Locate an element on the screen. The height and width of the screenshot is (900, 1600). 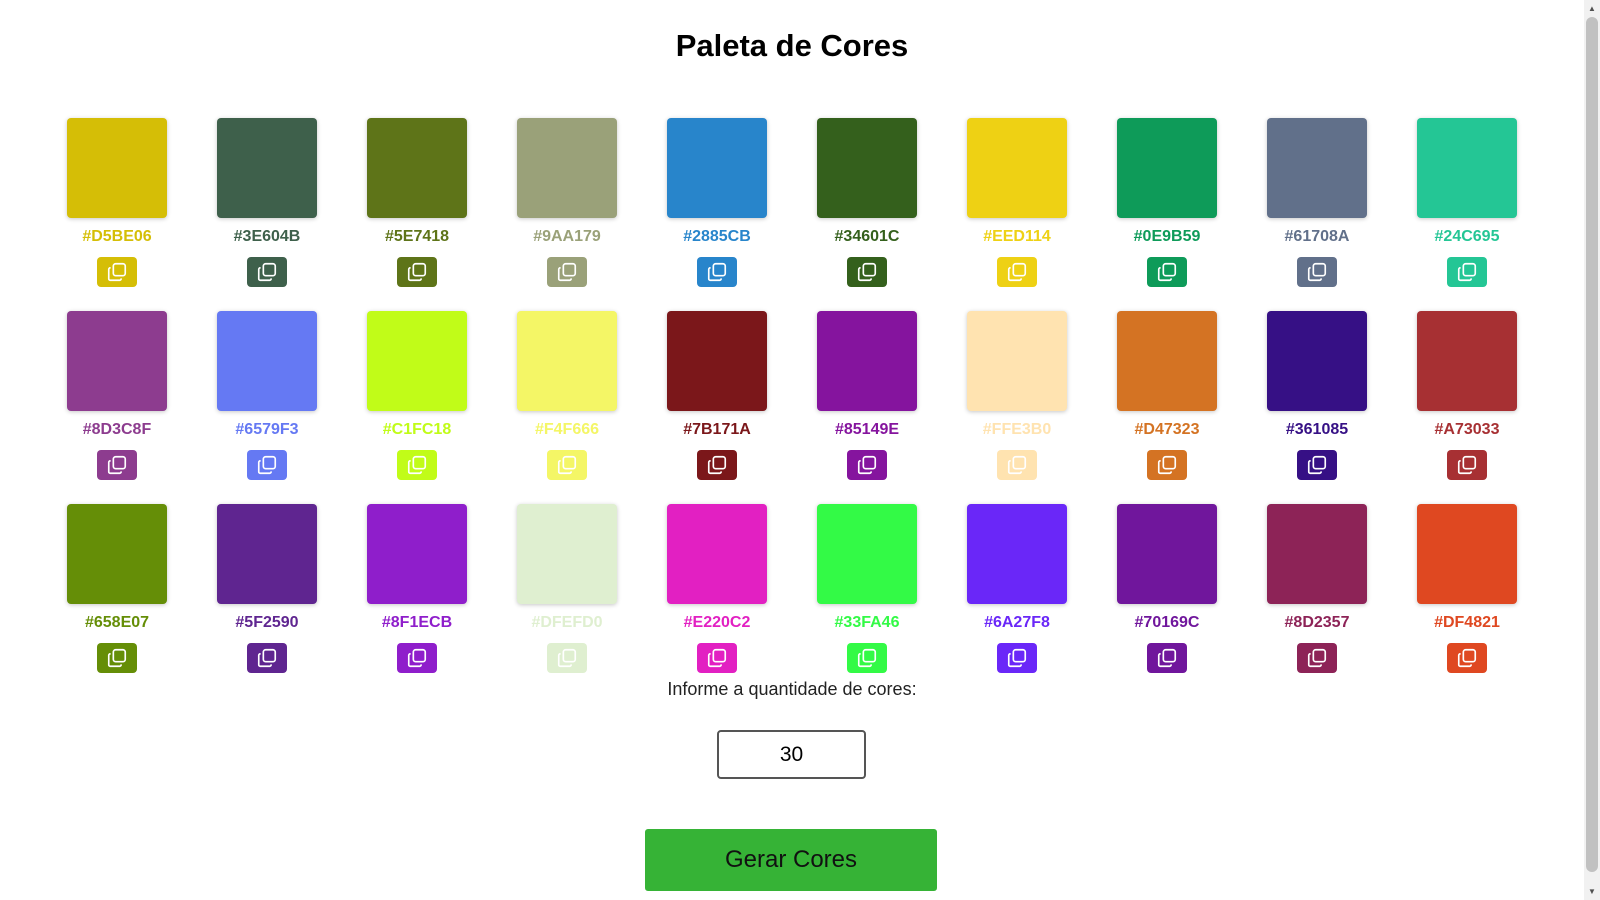
vertical-scrollbar: ▲ ▼ is located at coordinates (1592, 450).